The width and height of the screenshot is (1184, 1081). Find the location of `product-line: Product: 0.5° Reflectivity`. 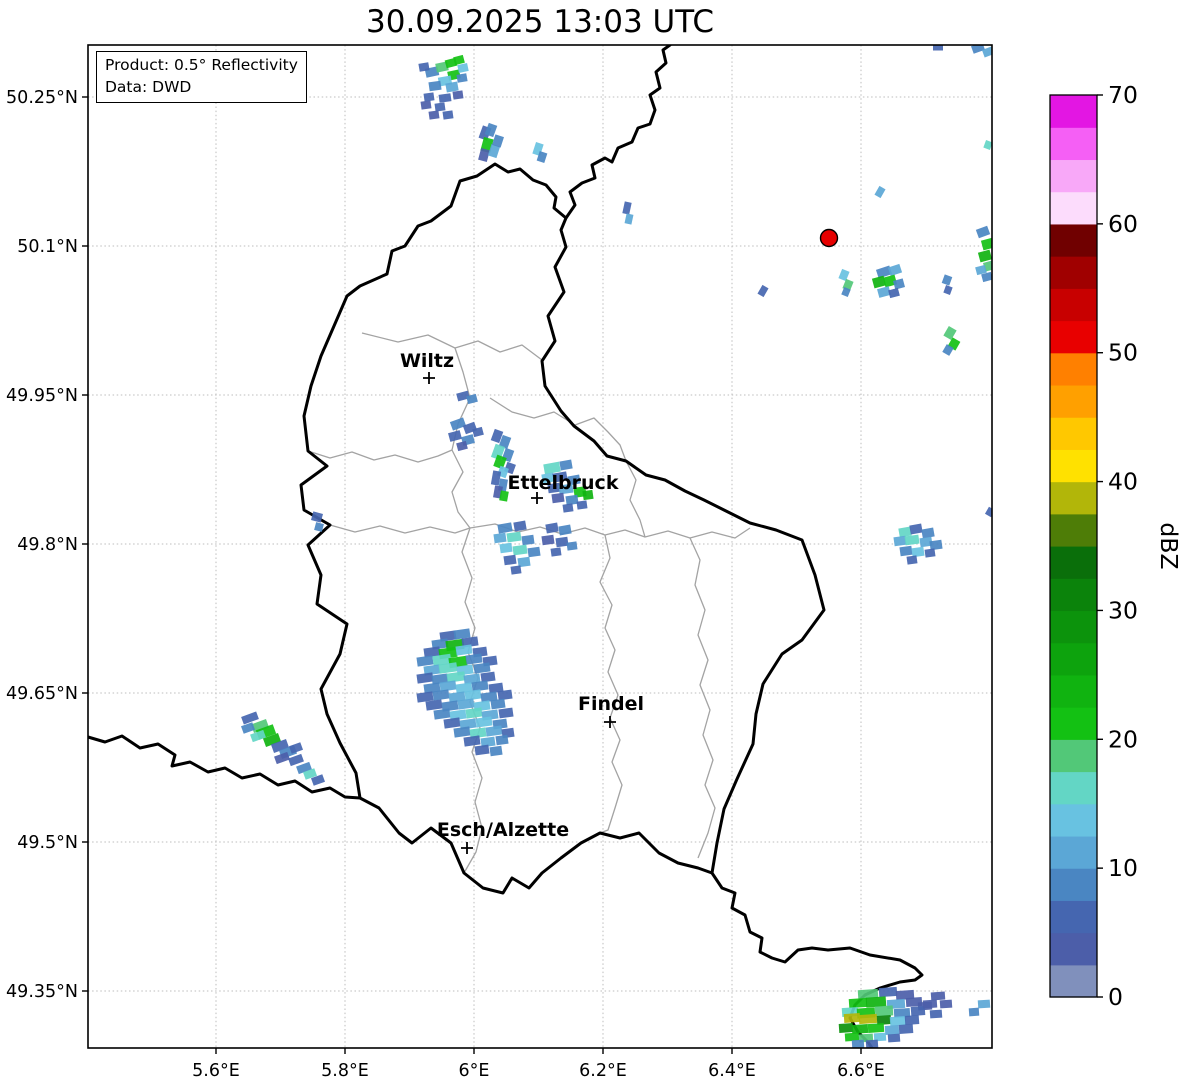

product-line: Product: 0.5° Reflectivity is located at coordinates (201, 65).